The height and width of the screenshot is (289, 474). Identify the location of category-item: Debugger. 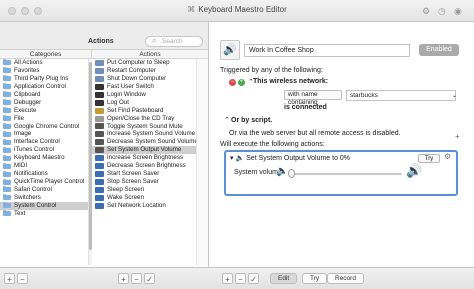
(44, 103).